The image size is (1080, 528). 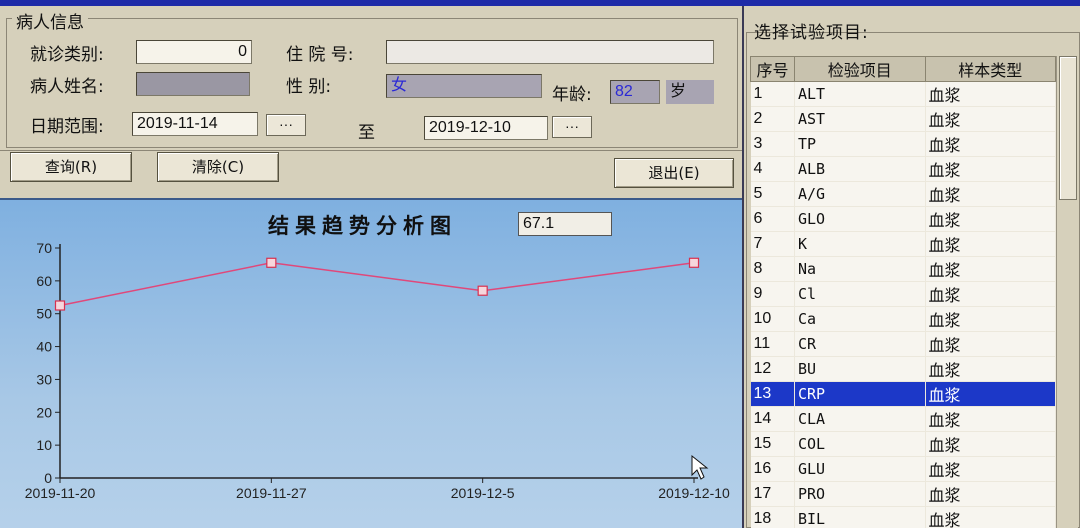 What do you see at coordinates (772, 517) in the screenshot?
I see `row-number-cell: 18` at bounding box center [772, 517].